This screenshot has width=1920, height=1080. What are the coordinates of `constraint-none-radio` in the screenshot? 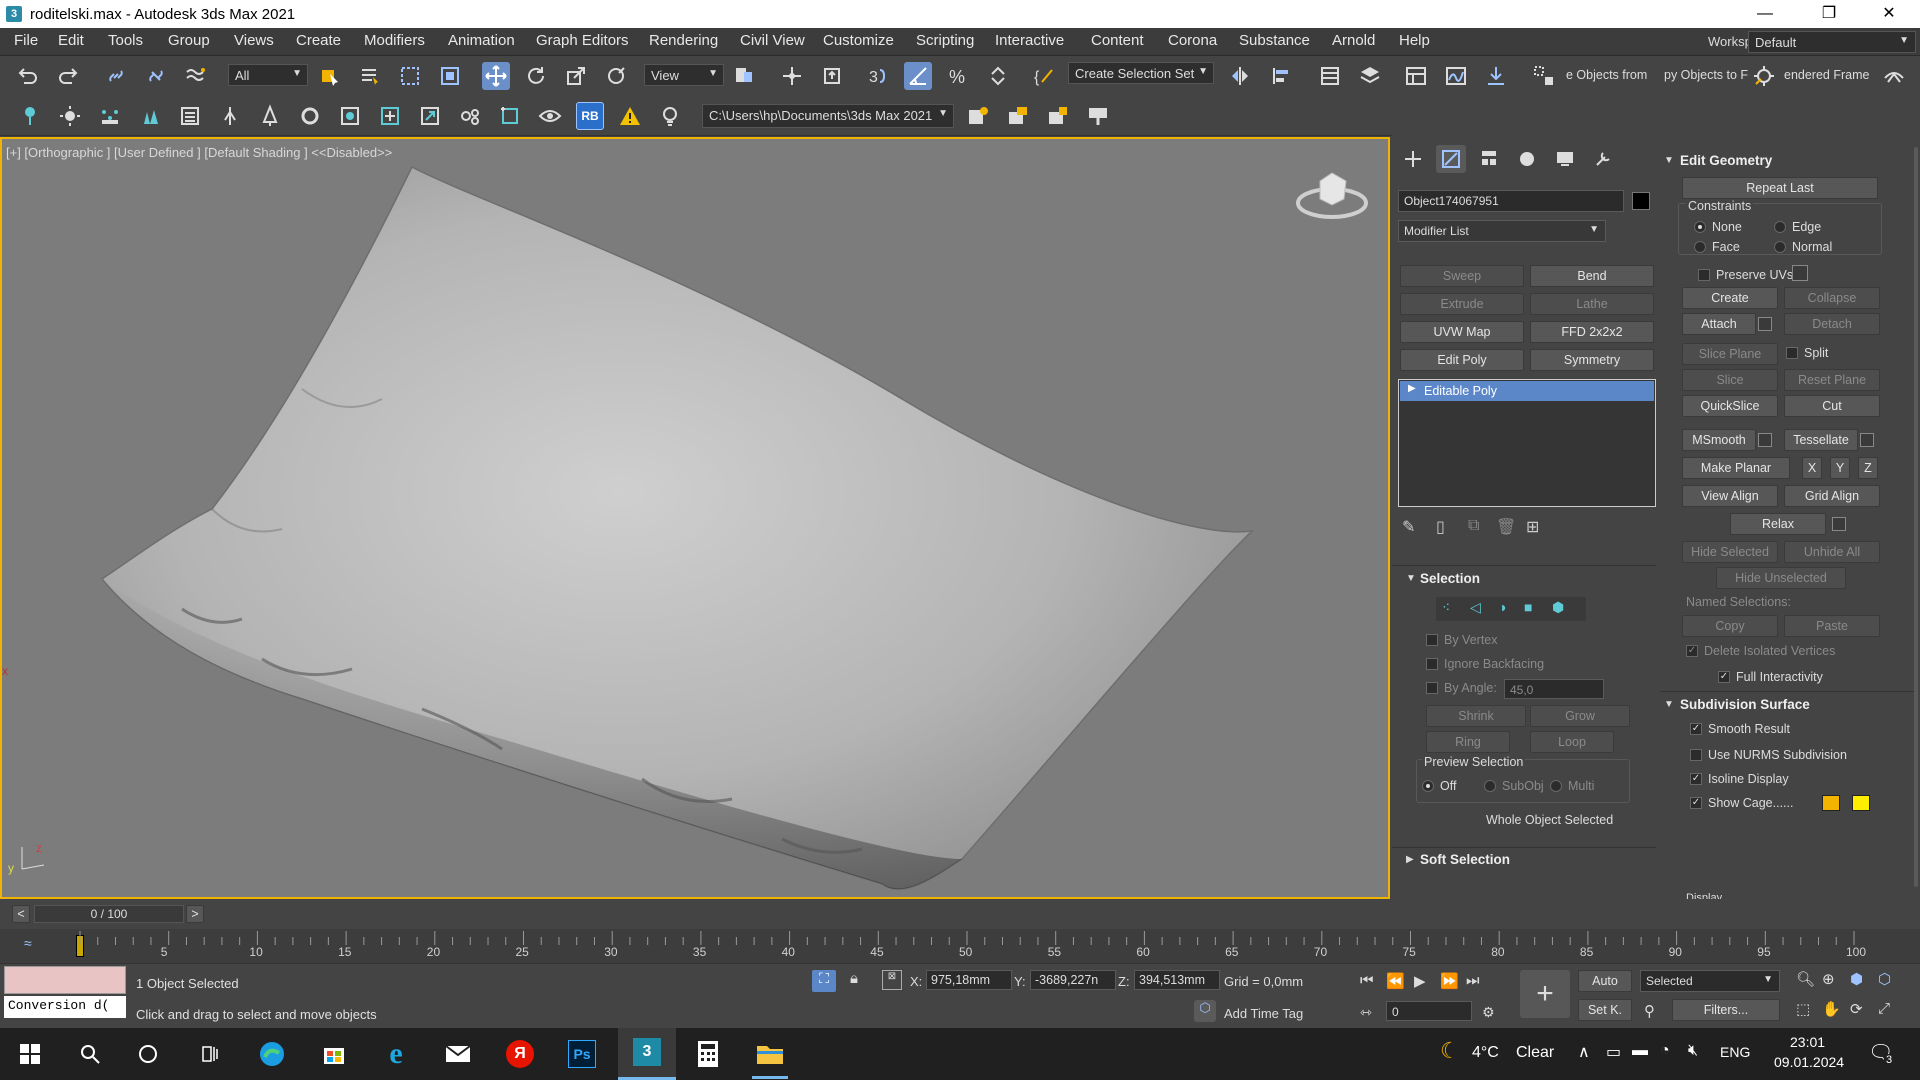 It's located at (1700, 227).